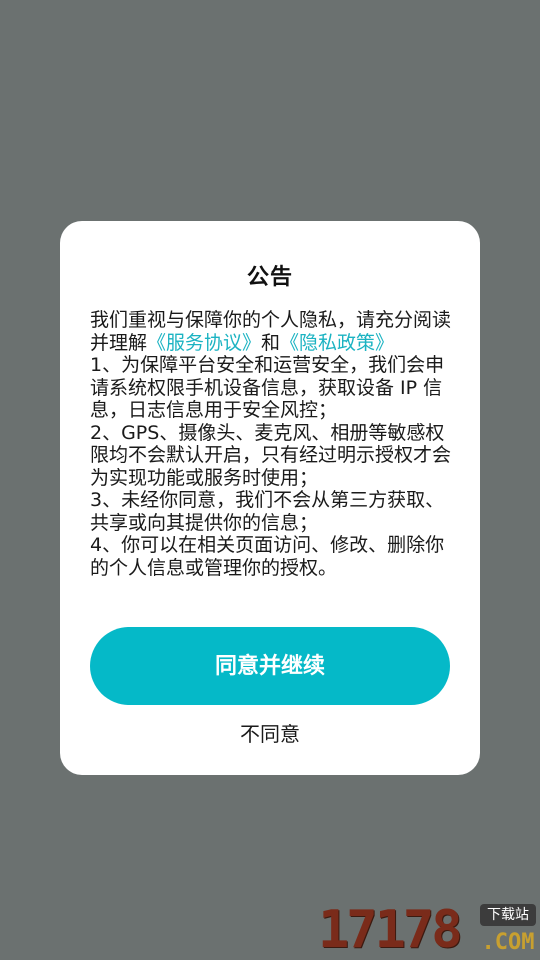  Describe the element at coordinates (204, 343) in the screenshot. I see `service-agreement-link: 《服务协议》` at that location.